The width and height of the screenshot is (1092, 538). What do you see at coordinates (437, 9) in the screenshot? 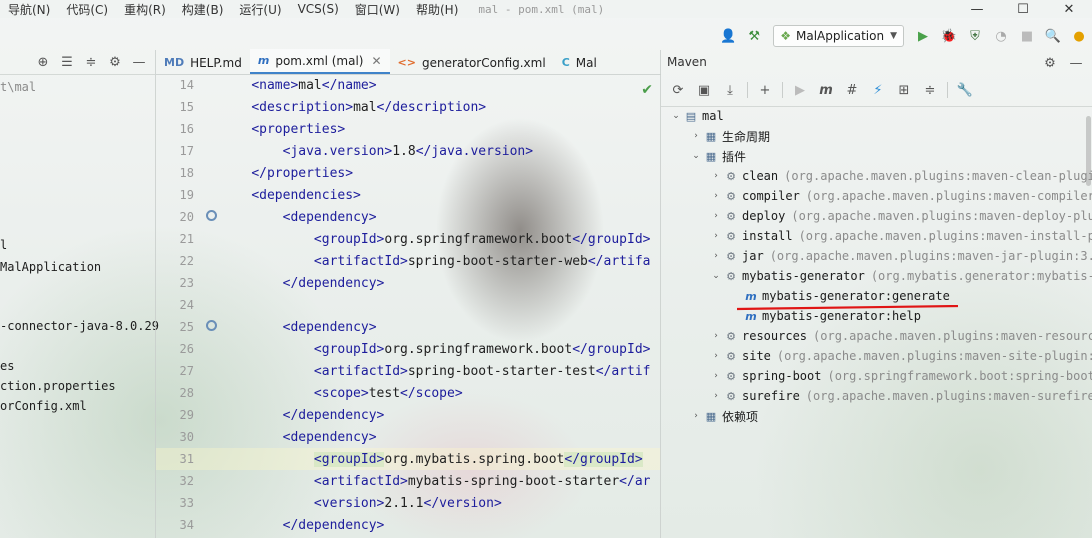
I see `menu-help: 帮助(H)` at bounding box center [437, 9].